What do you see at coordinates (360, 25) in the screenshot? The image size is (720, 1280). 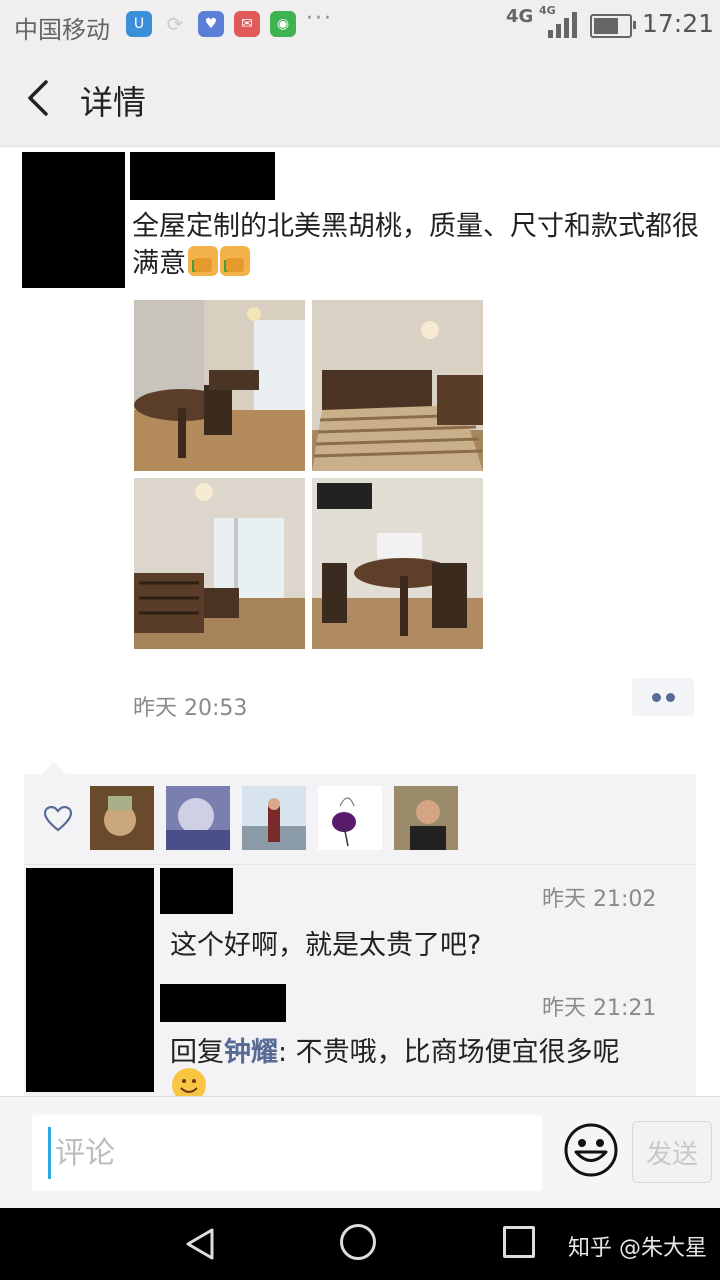 I see `status-bar: 中国移动 U ⟳ ♥ ✉ ◉ ··· 4G 4G 17:21` at bounding box center [360, 25].